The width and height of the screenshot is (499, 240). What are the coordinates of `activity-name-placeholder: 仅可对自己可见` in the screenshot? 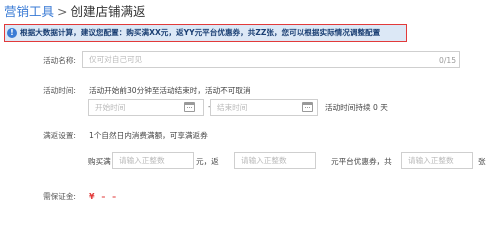 It's located at (116, 59).